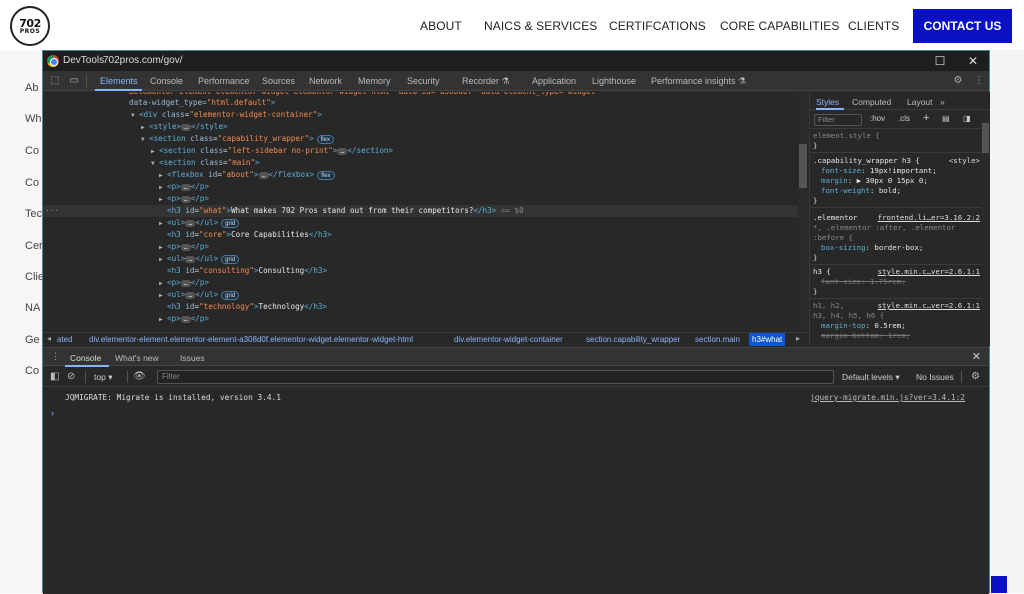 This screenshot has height=594, width=1024. Describe the element at coordinates (767, 339) in the screenshot. I see `breadcrumb-item-active: h3#what` at that location.